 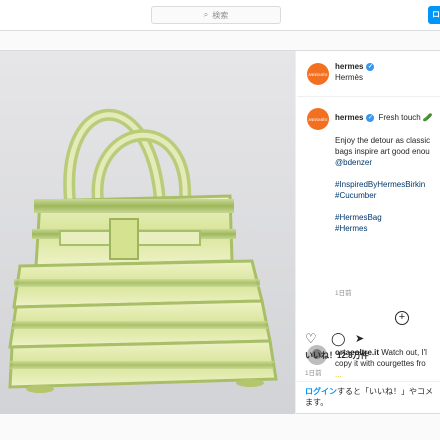 I want to click on search-input: ⌕ 検索, so click(x=216, y=15).